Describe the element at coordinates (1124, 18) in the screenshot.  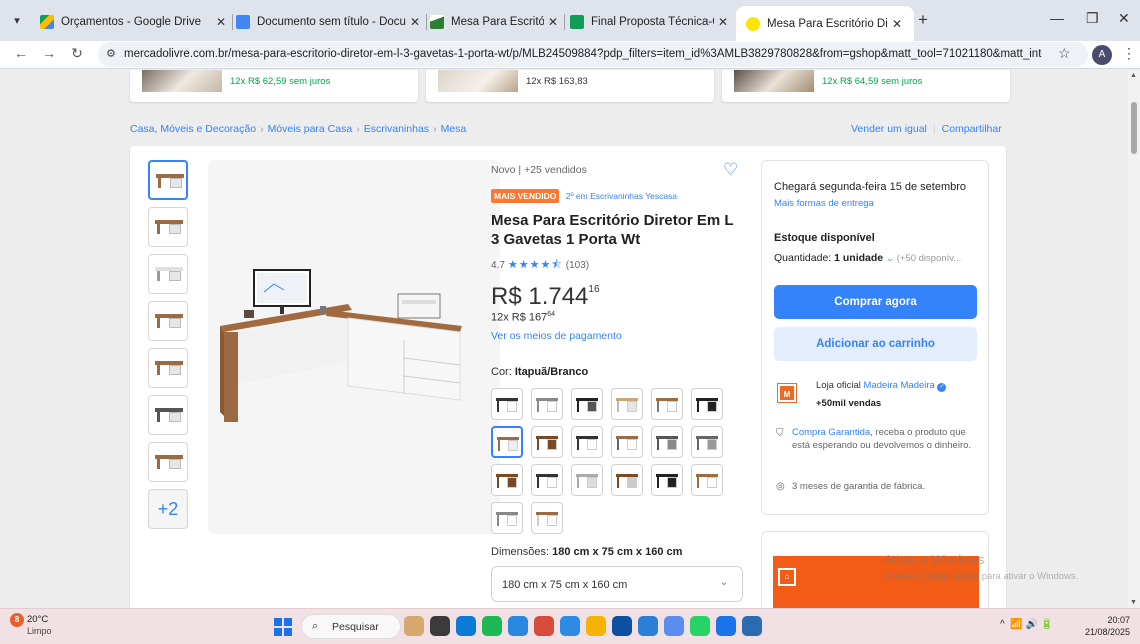
I see `close-window-icon: ✕` at that location.